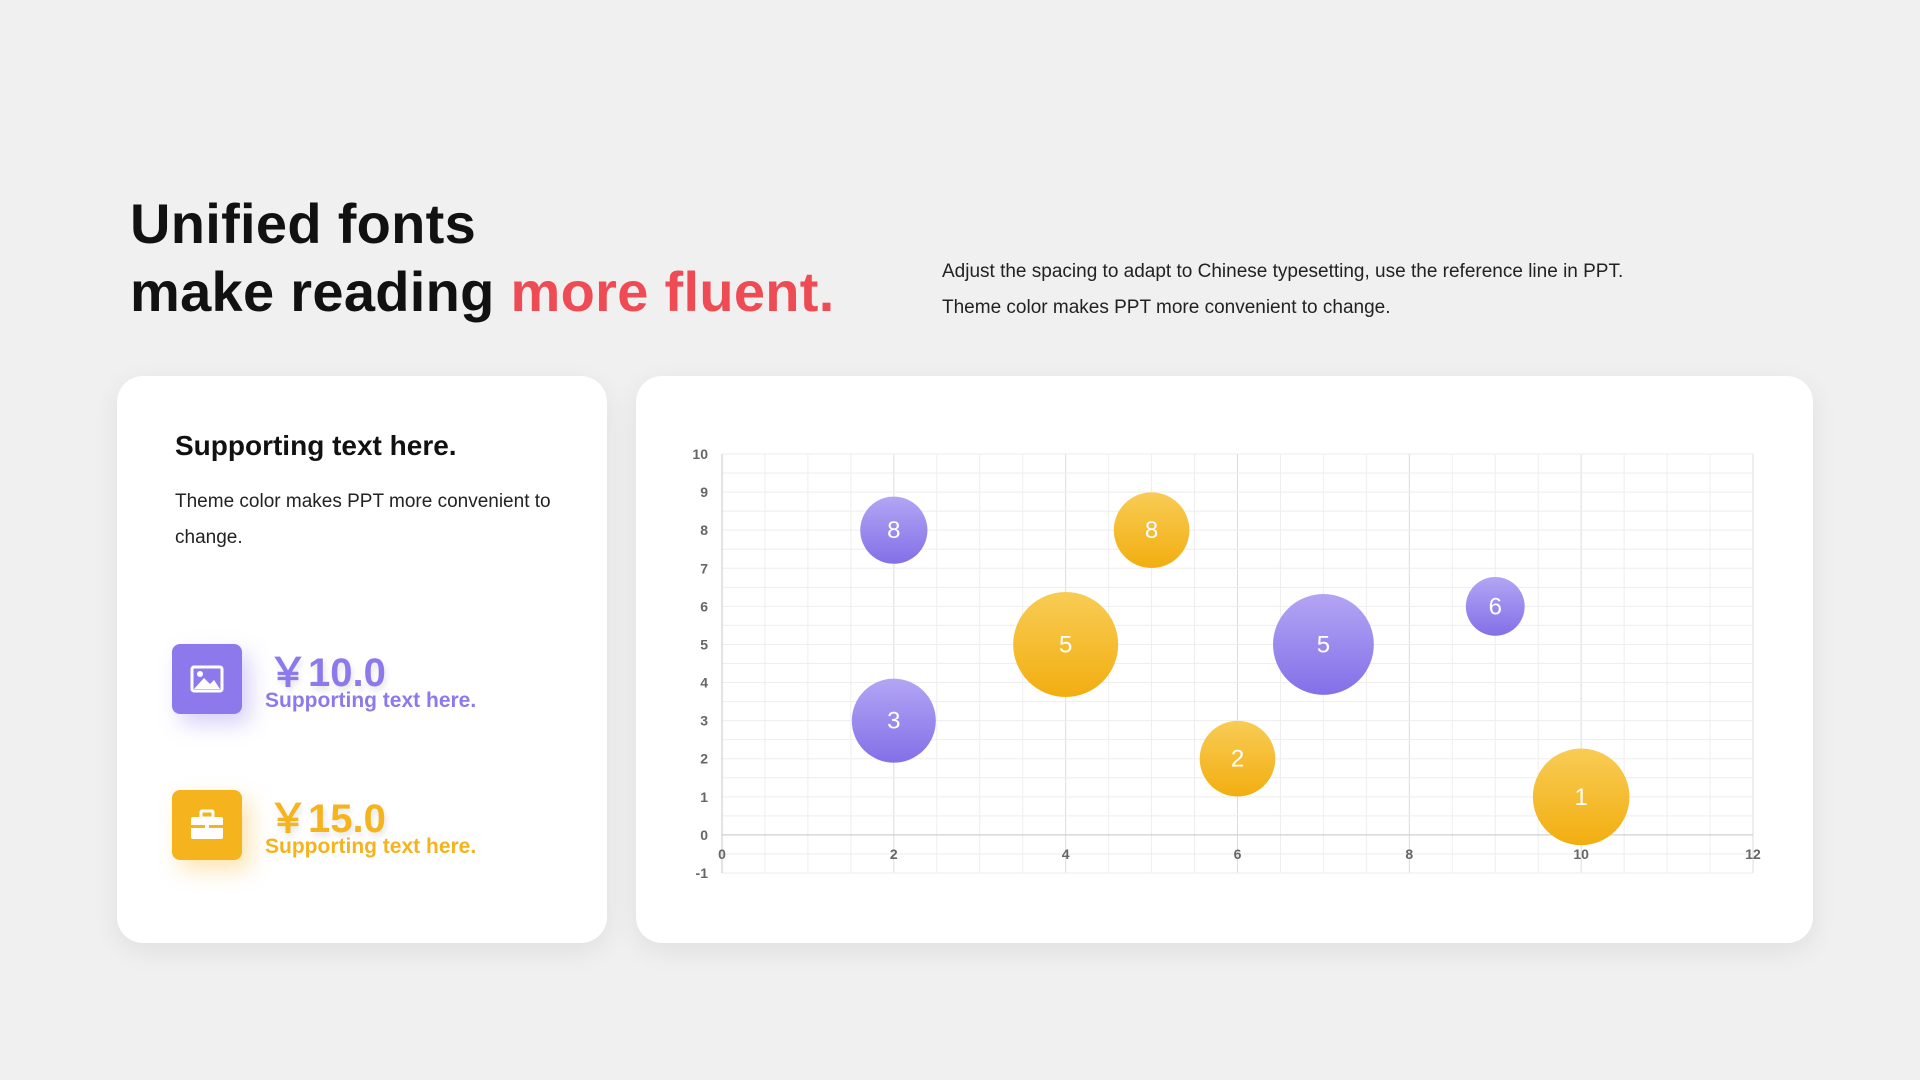 The height and width of the screenshot is (1080, 1920). I want to click on title-accent: more fluent., so click(672, 291).